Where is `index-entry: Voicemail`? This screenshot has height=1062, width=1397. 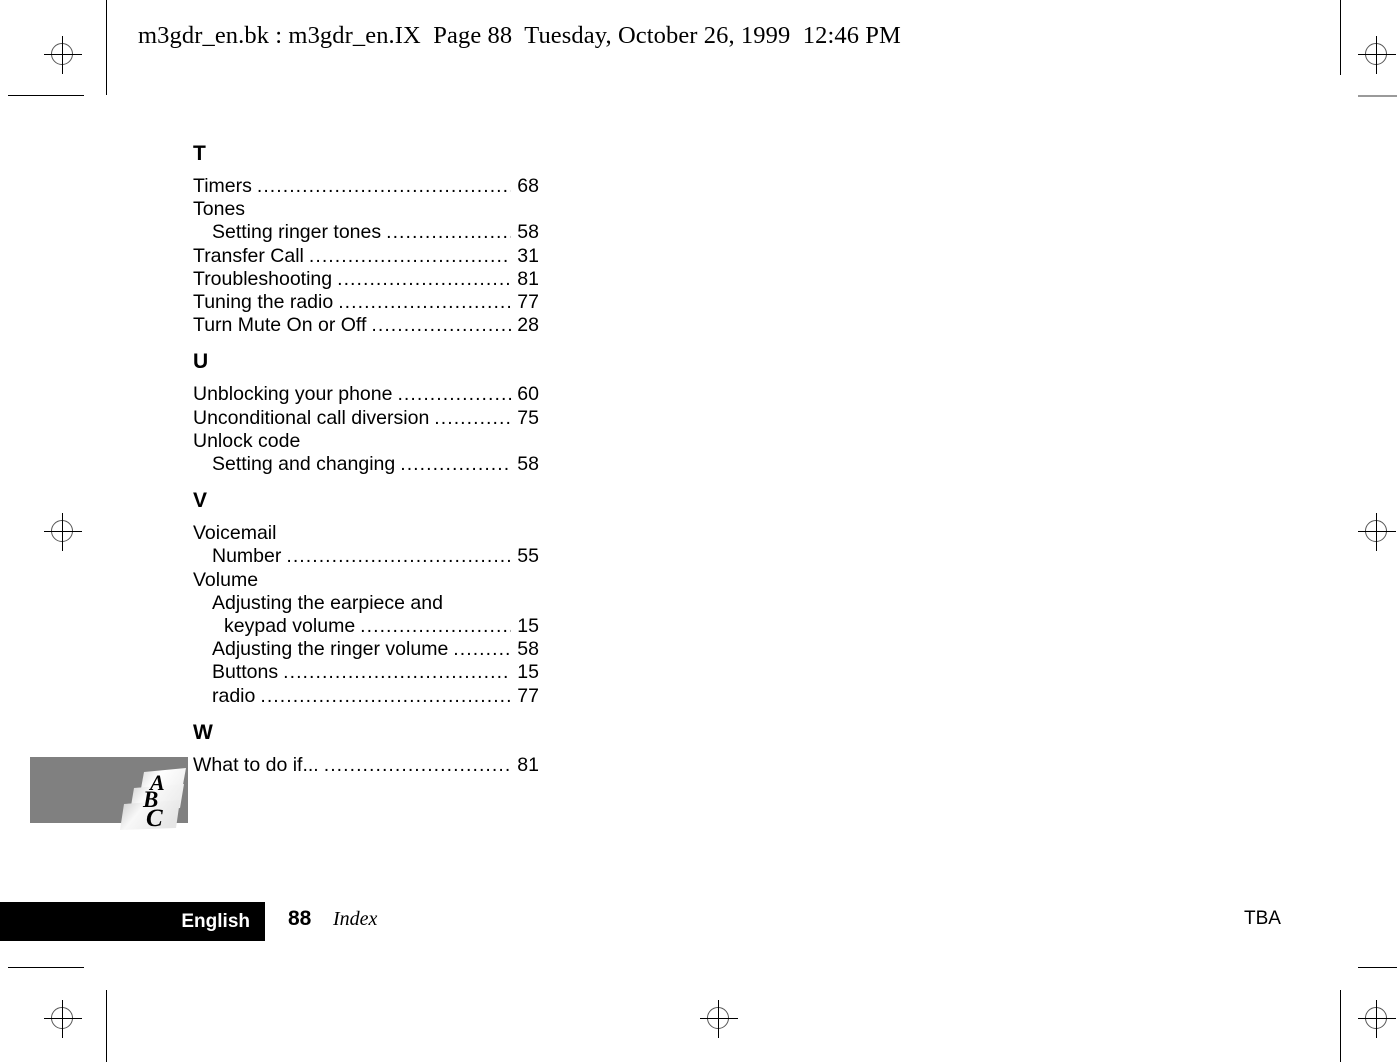
index-entry: Voicemail is located at coordinates (366, 533).